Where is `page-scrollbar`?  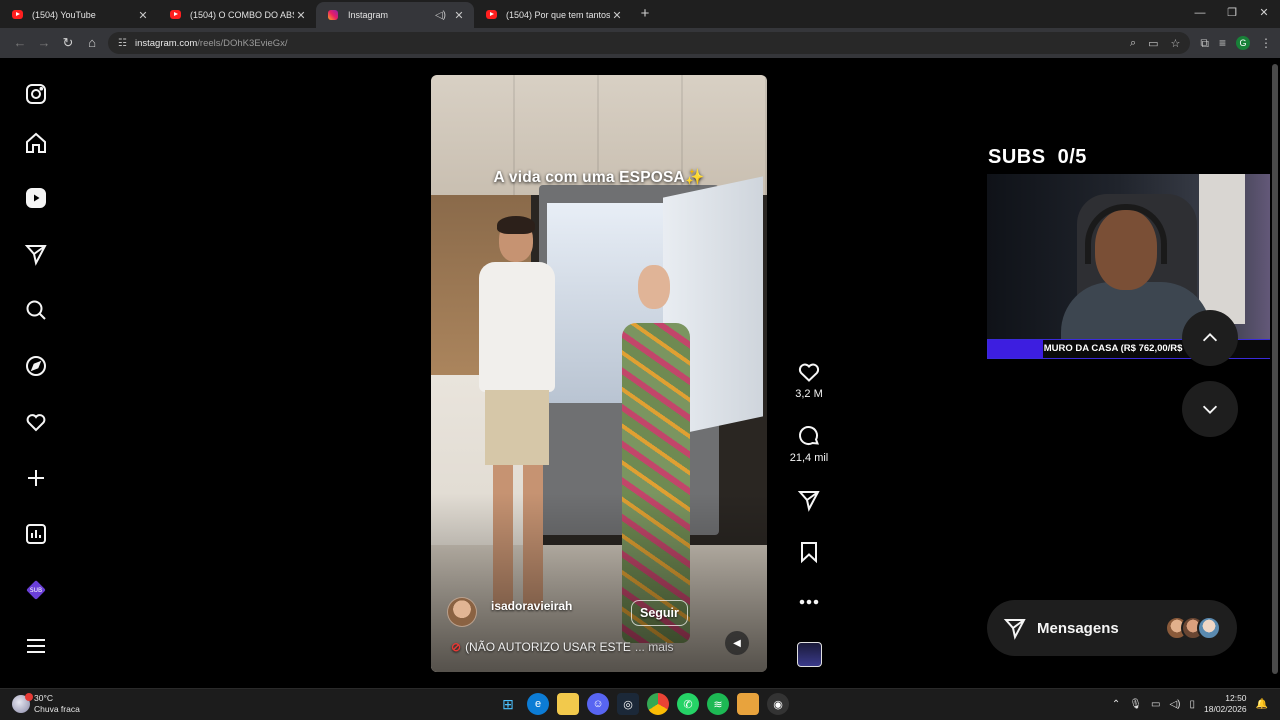 page-scrollbar is located at coordinates (1275, 373).